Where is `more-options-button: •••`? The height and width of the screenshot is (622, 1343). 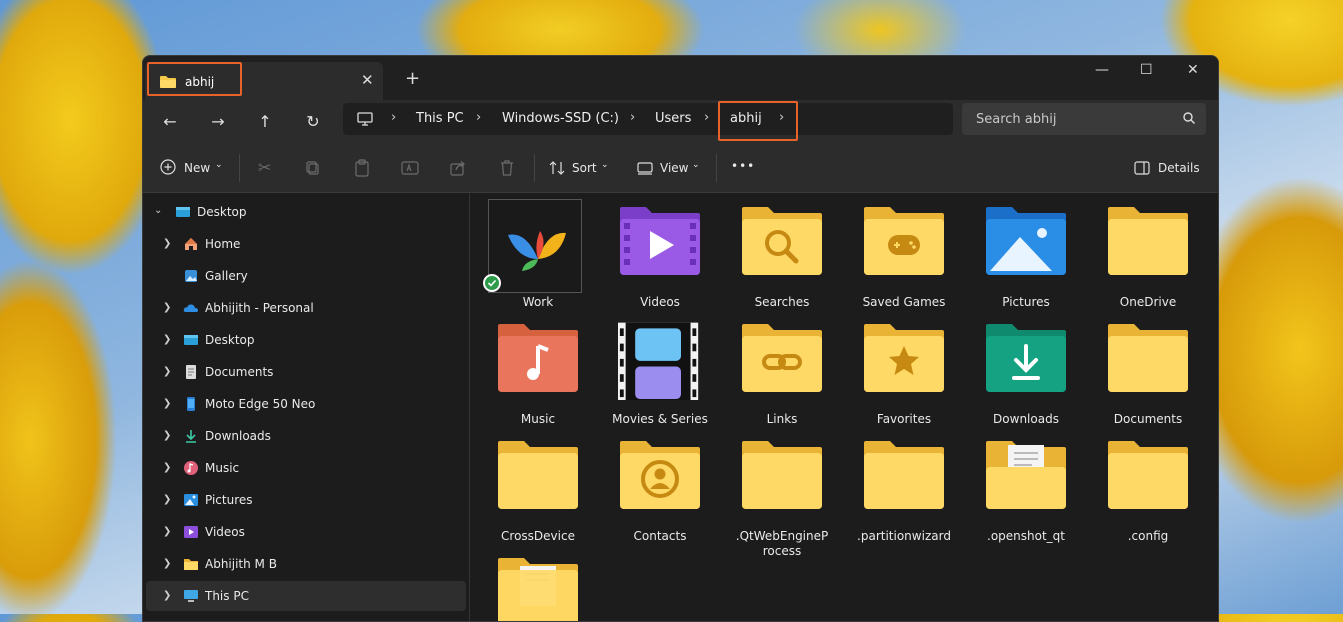
more-options-button: ••• is located at coordinates (743, 166).